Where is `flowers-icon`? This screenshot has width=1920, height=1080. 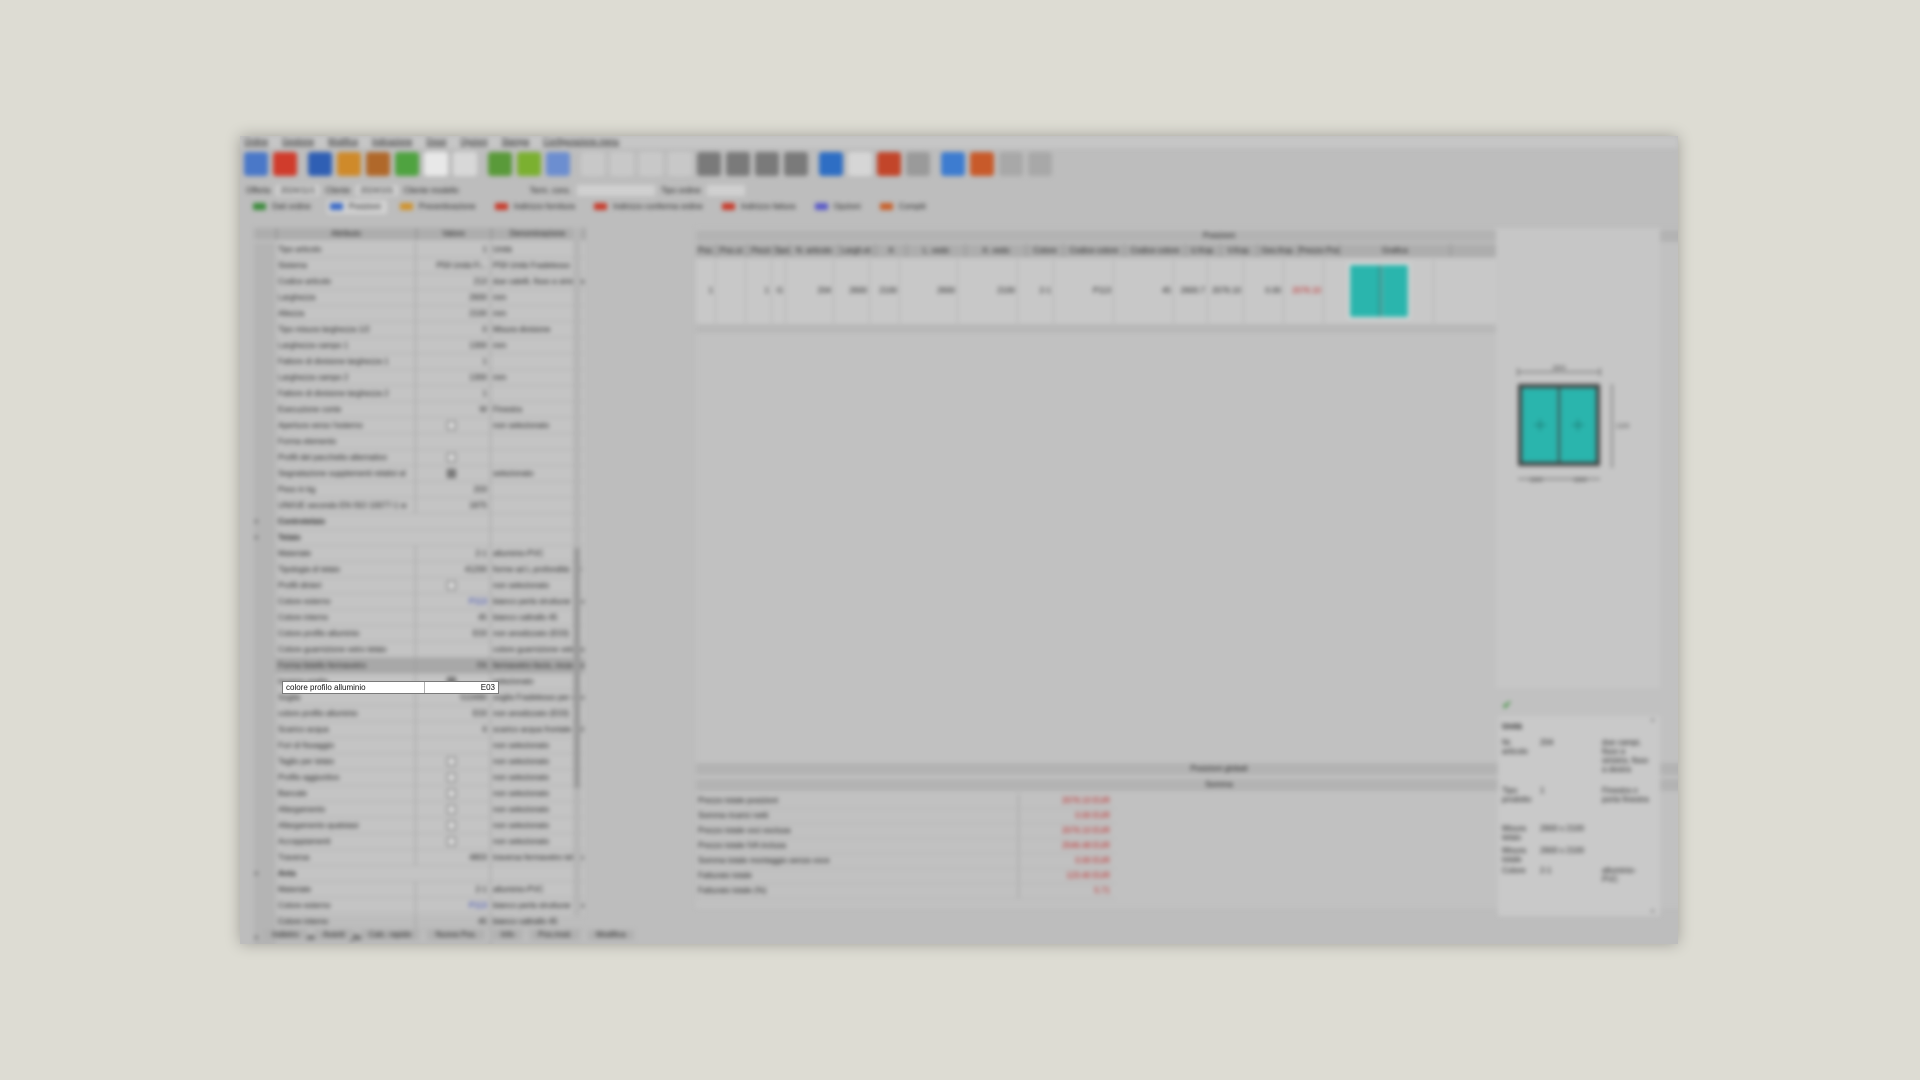 flowers-icon is located at coordinates (982, 164).